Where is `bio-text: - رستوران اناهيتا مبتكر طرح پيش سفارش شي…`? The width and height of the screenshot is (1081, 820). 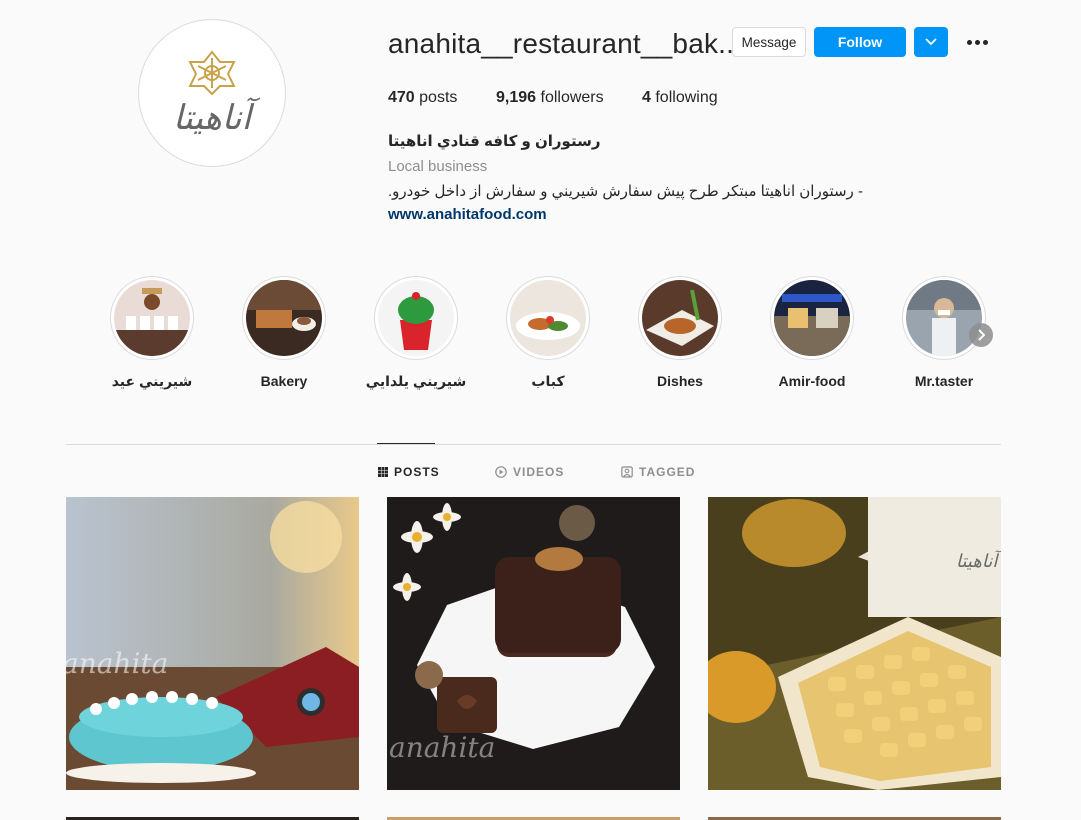
bio-text: - رستوران اناهيتا مبتكر طرح پيش سفارش شي… is located at coordinates (625, 191).